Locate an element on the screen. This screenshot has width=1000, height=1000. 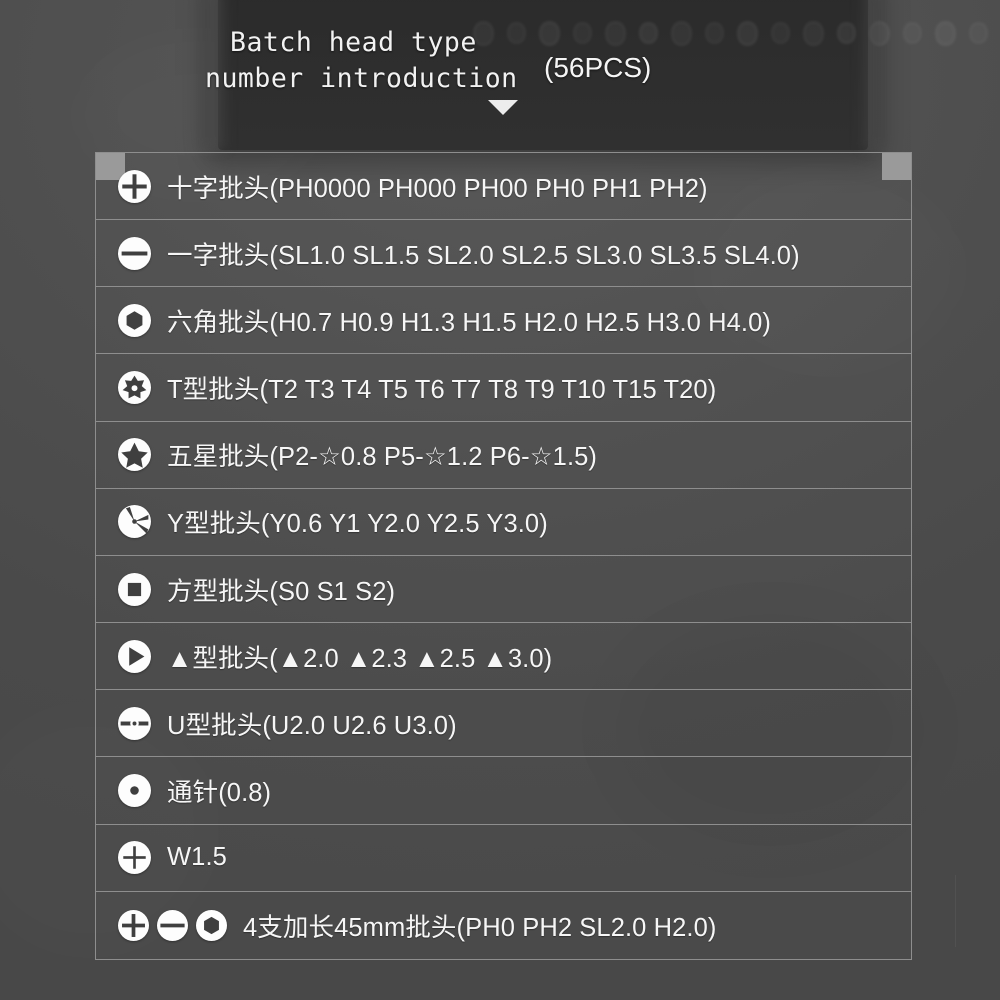
table-row: 4支加长45mm批头(PH0 PH2 SL2.0 H2.0) is located at coordinates (503, 925).